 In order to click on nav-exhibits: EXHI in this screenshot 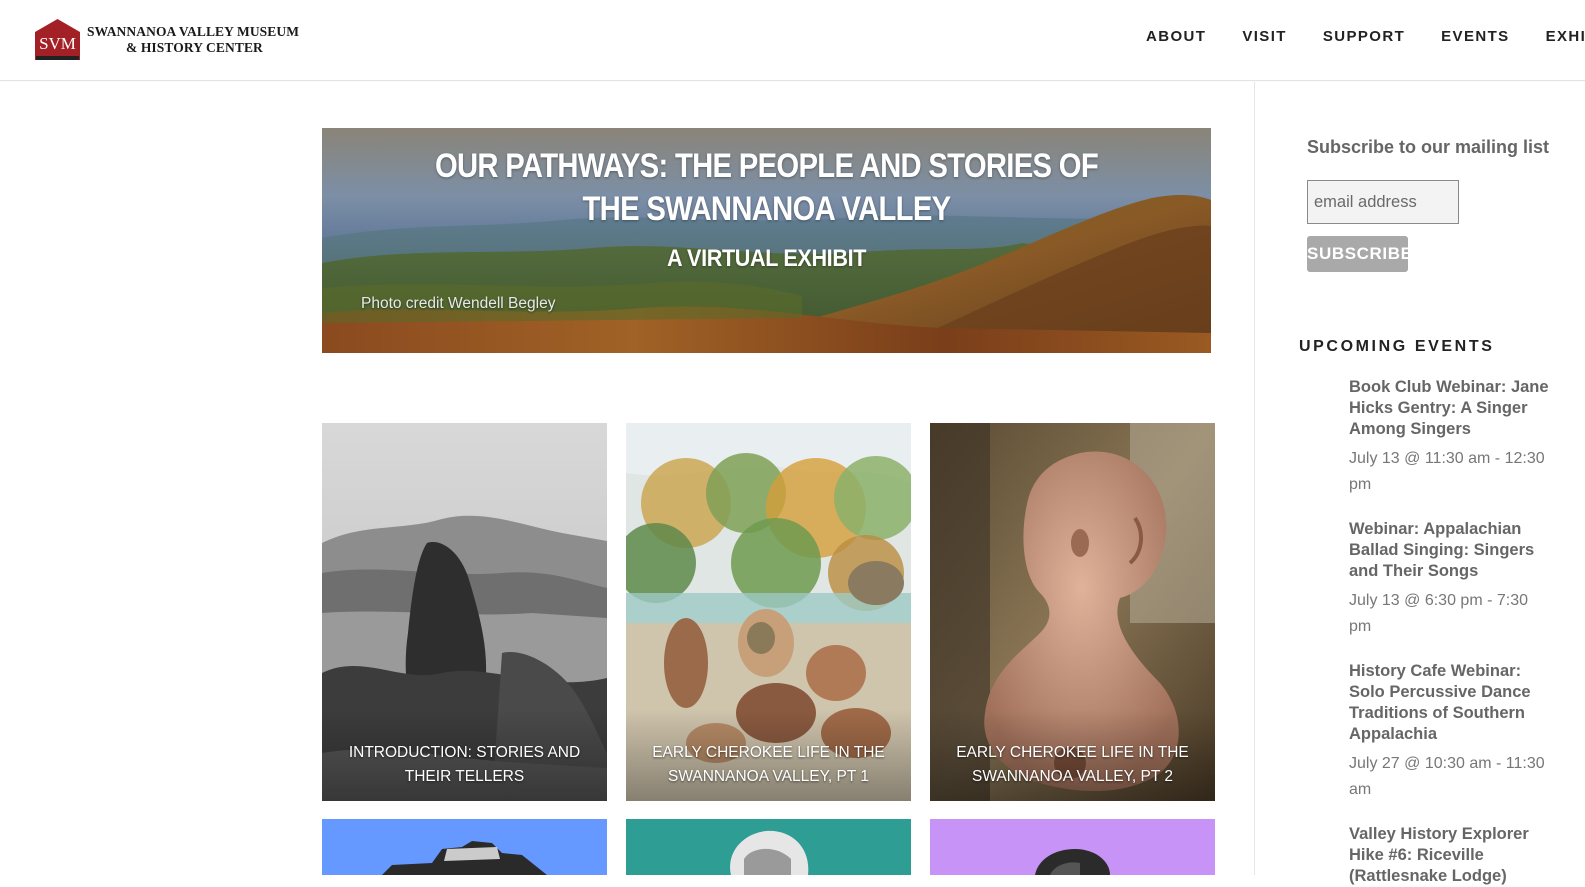, I will do `click(1565, 36)`.